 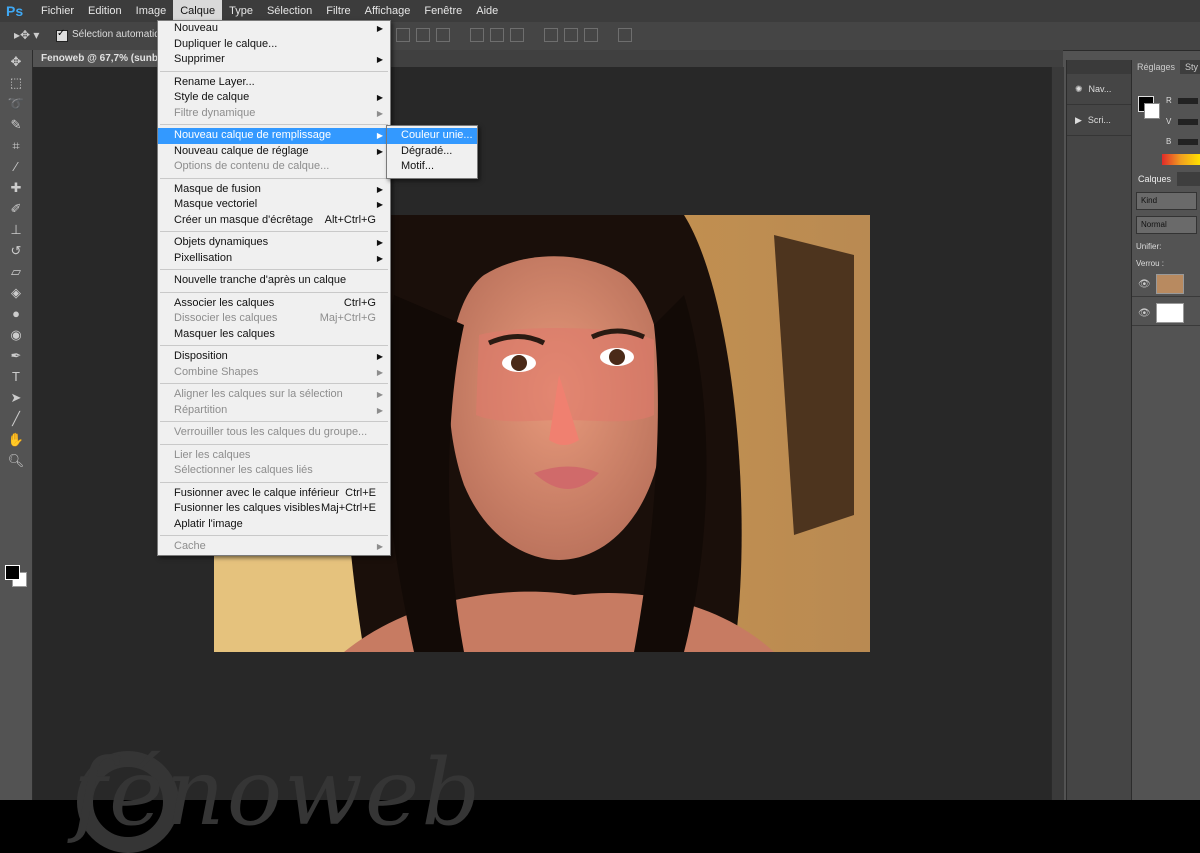 I want to click on channel-b-slider, so click(x=1188, y=142).